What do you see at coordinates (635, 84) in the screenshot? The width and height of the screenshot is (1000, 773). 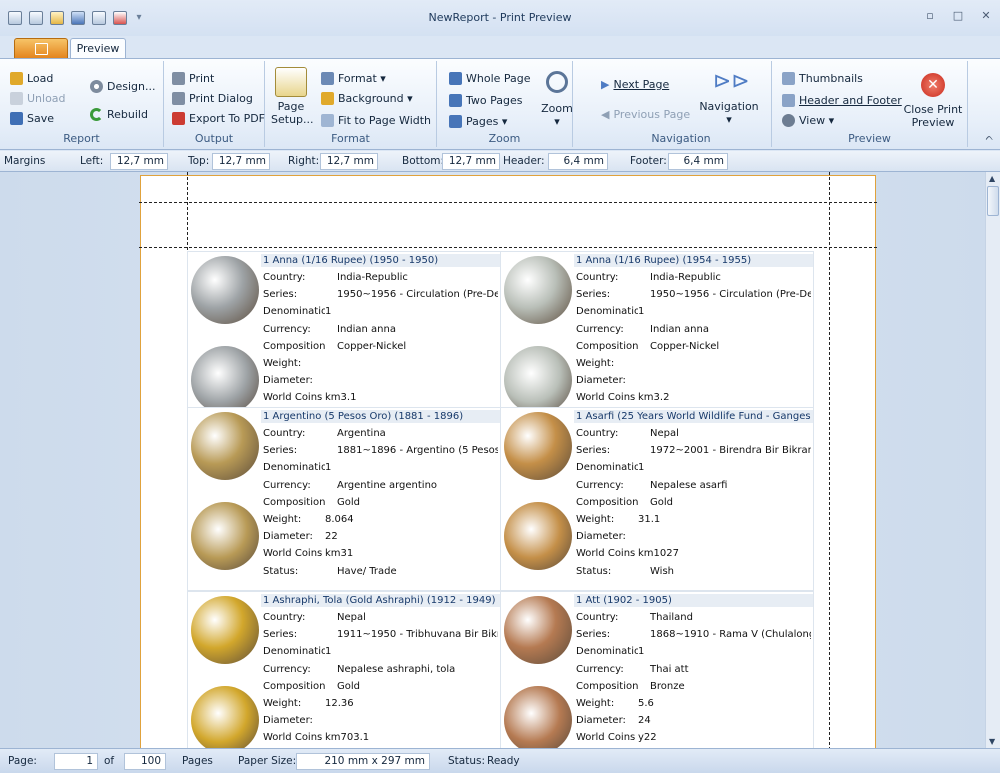 I see `next-page-button: ▶ Next Page` at bounding box center [635, 84].